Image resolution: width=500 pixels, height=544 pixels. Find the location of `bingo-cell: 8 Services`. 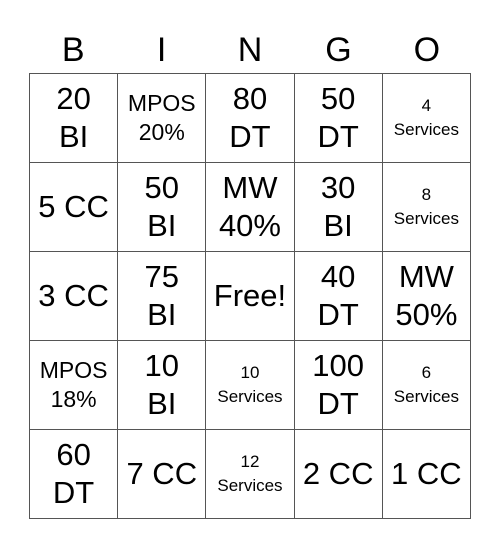

bingo-cell: 8 Services is located at coordinates (426, 207).